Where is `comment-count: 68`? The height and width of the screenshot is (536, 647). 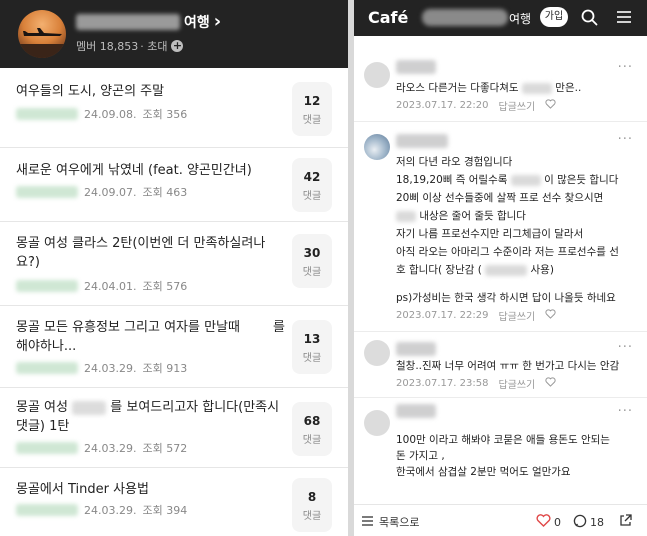
comment-count: 68 is located at coordinates (312, 421).